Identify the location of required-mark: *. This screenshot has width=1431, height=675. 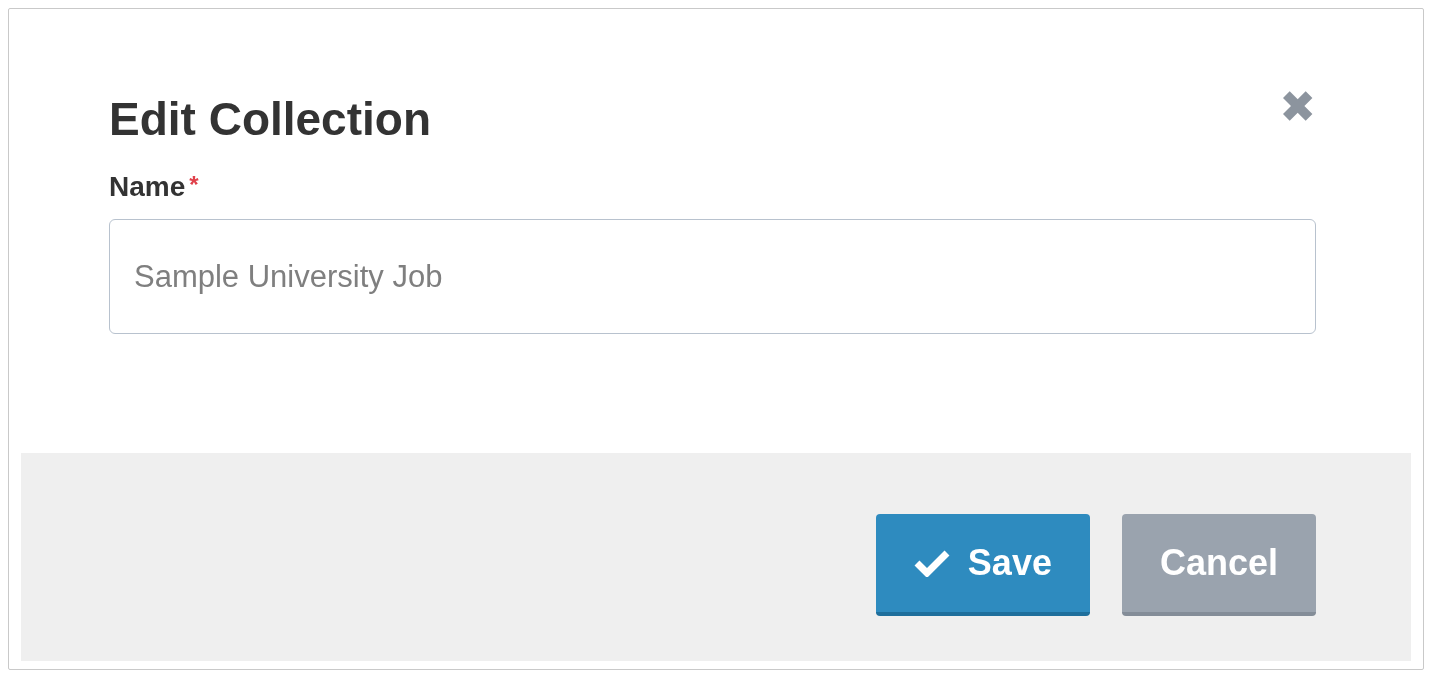
(194, 185).